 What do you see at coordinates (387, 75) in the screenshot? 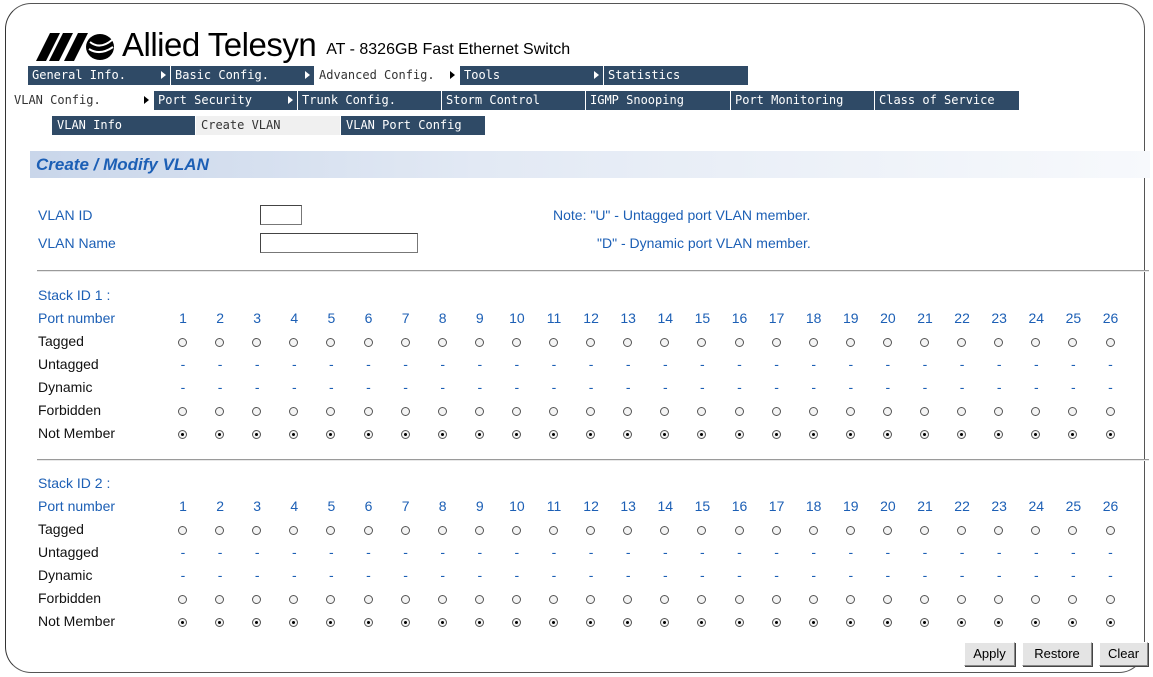
I see `nav-advanced-config: Advanced Config.` at bounding box center [387, 75].